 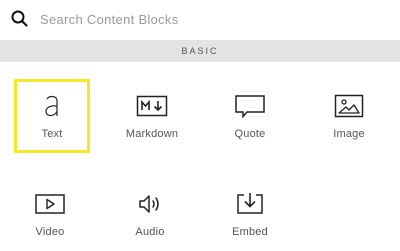 I want to click on block-markdown: Markdown, so click(x=152, y=116).